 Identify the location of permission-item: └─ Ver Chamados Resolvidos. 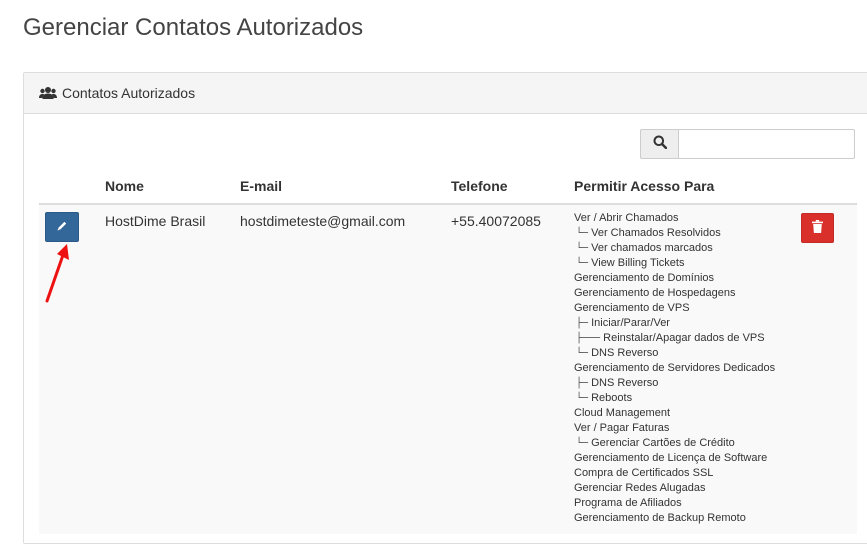
(683, 233).